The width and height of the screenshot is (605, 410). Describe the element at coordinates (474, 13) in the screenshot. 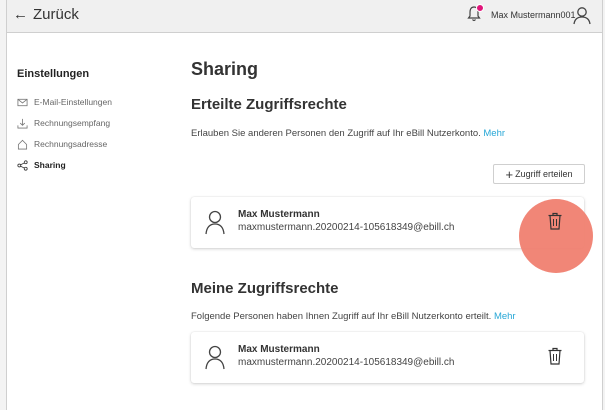

I see `notification-bell-icon` at that location.